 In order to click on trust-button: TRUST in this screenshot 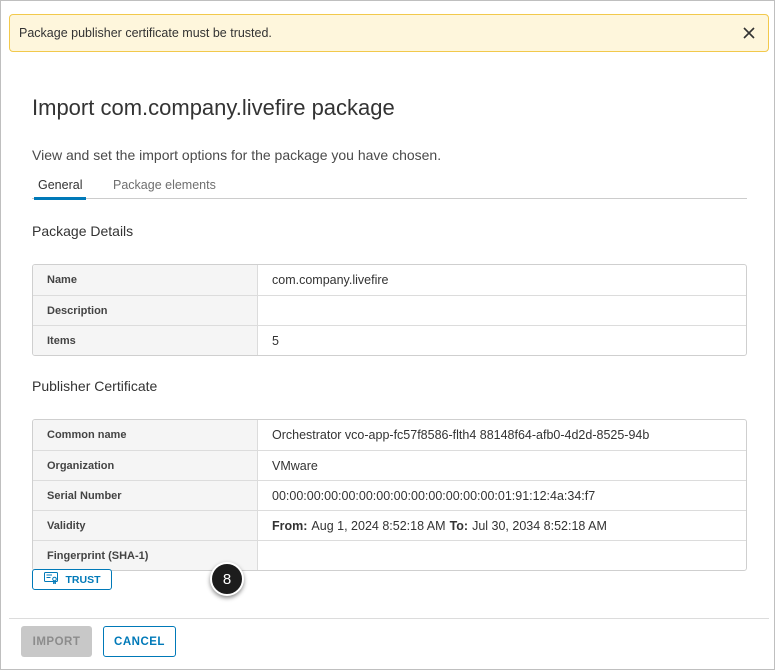, I will do `click(72, 579)`.